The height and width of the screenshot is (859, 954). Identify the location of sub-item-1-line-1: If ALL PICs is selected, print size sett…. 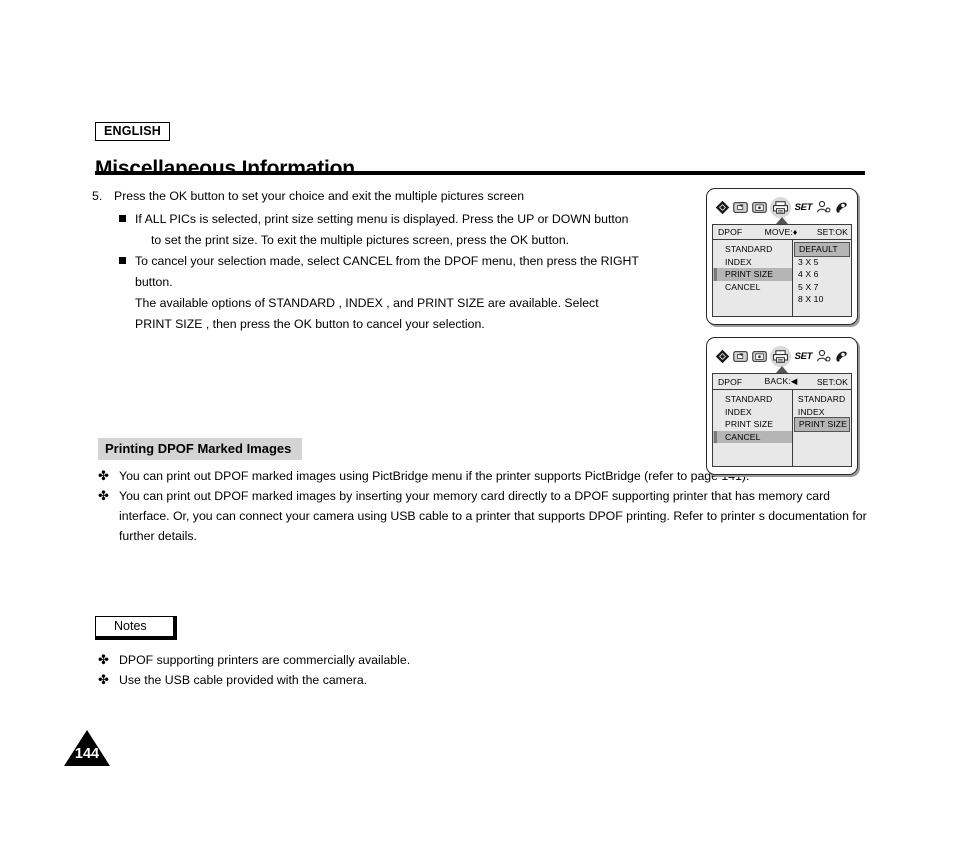
(382, 219).